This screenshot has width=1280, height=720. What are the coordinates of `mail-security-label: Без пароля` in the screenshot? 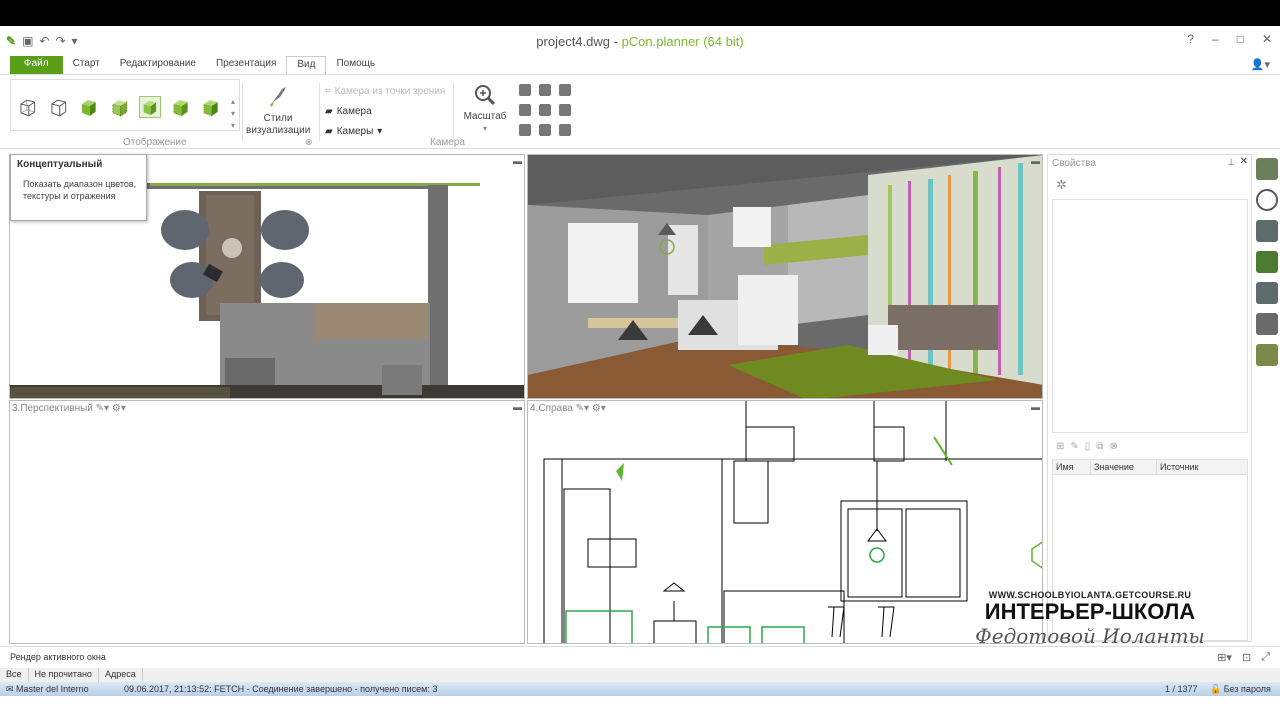 It's located at (1247, 688).